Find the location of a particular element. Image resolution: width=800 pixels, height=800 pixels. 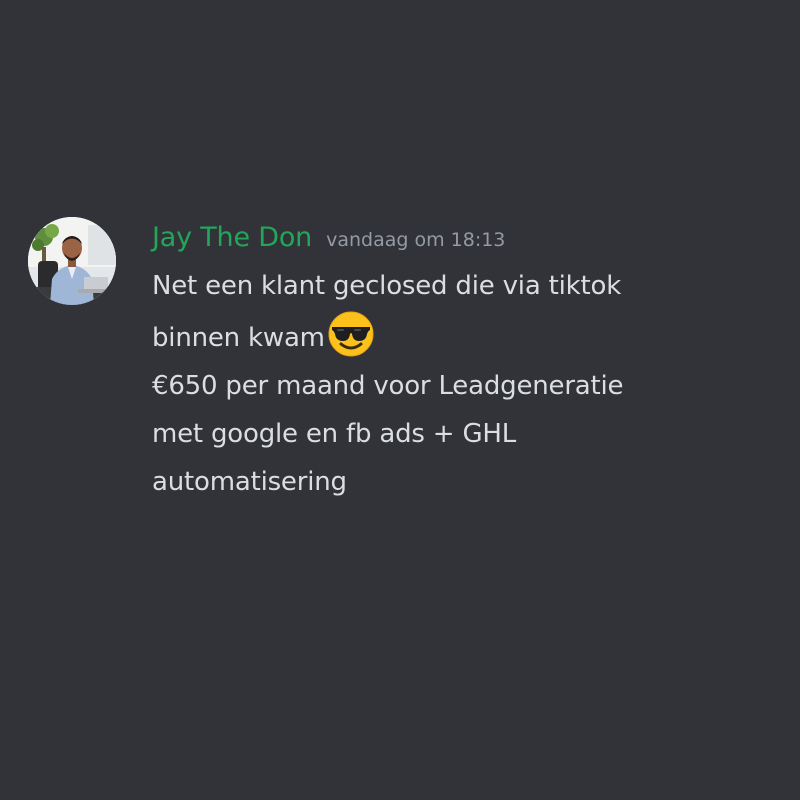

message-line: Net een klant geclosed die via tiktok is located at coordinates (387, 286).